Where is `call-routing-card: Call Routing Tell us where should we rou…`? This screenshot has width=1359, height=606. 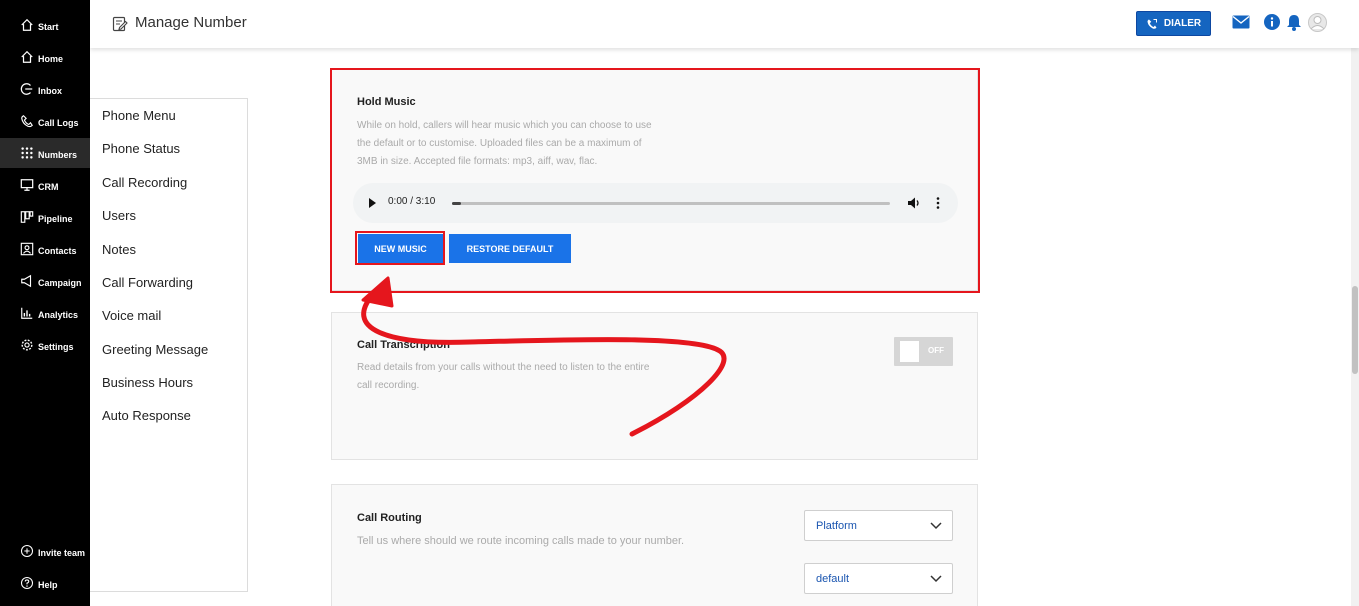 call-routing-card: Call Routing Tell us where should we rou… is located at coordinates (654, 545).